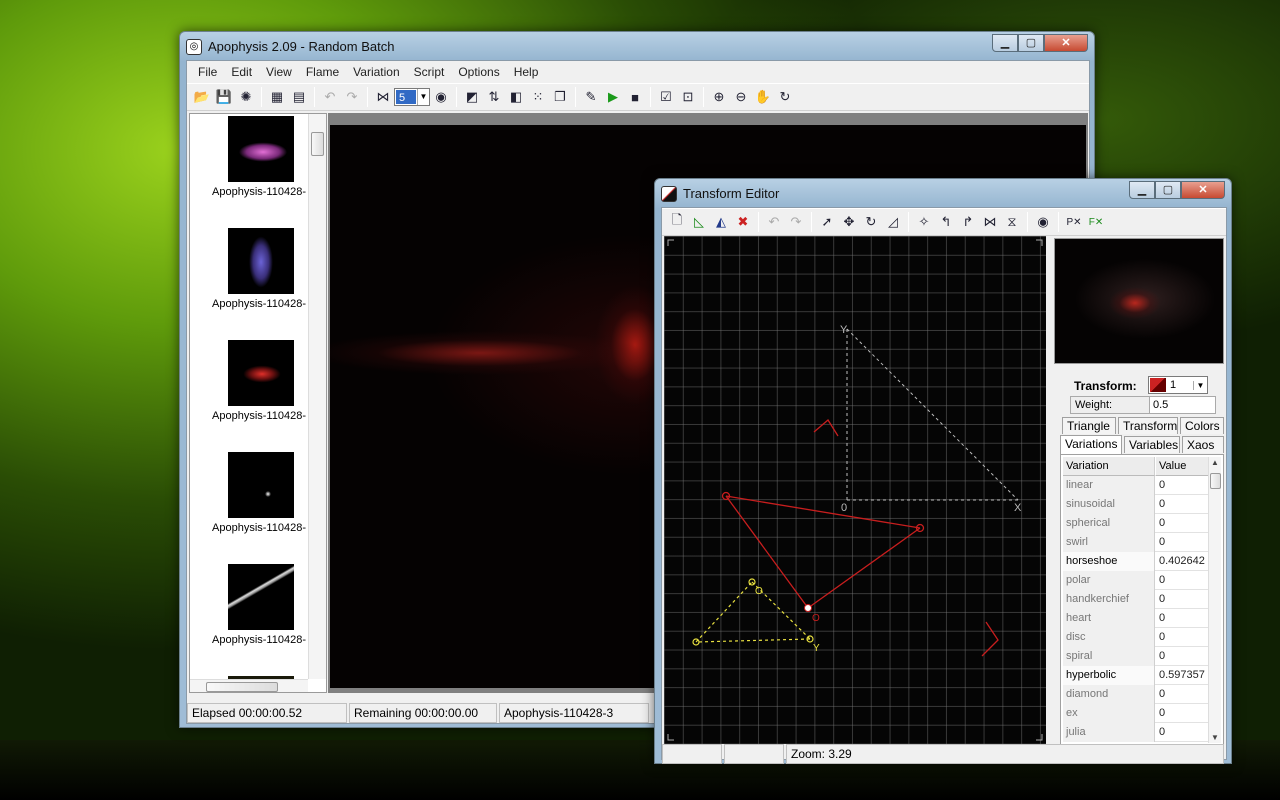 The image size is (1280, 800). I want to click on main-titlebar: ◎ Apophysis 2.09 - Random Batch ▁ ▢ ✕, so click(637, 46).